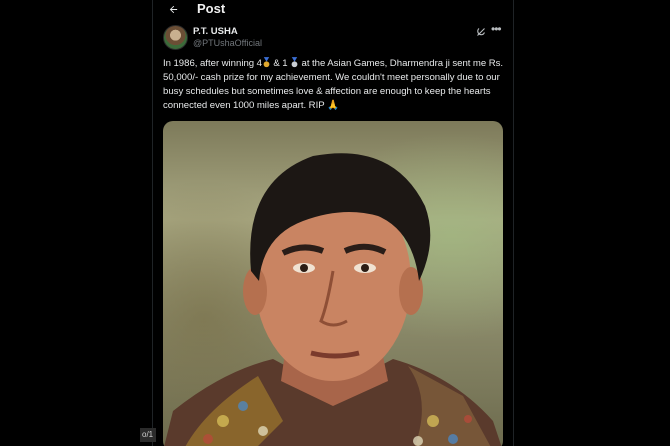 The height and width of the screenshot is (446, 670). Describe the element at coordinates (333, 10) in the screenshot. I see `header: Post` at that location.